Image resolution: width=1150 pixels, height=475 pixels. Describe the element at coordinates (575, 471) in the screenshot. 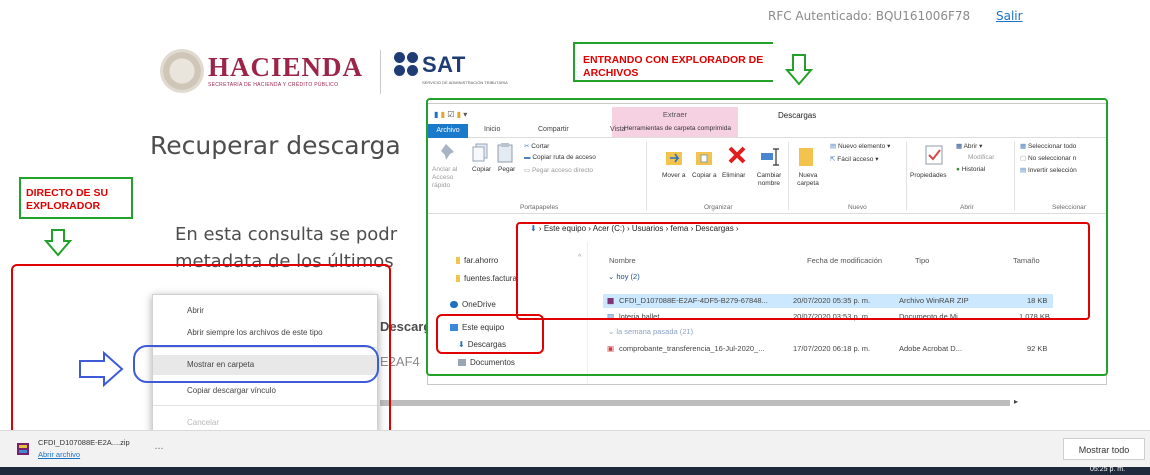

I see `windows-taskbar` at that location.